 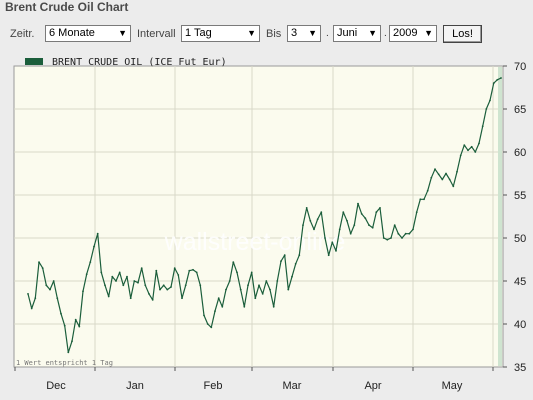 I want to click on y-tick-label: 70, so click(x=520, y=67).